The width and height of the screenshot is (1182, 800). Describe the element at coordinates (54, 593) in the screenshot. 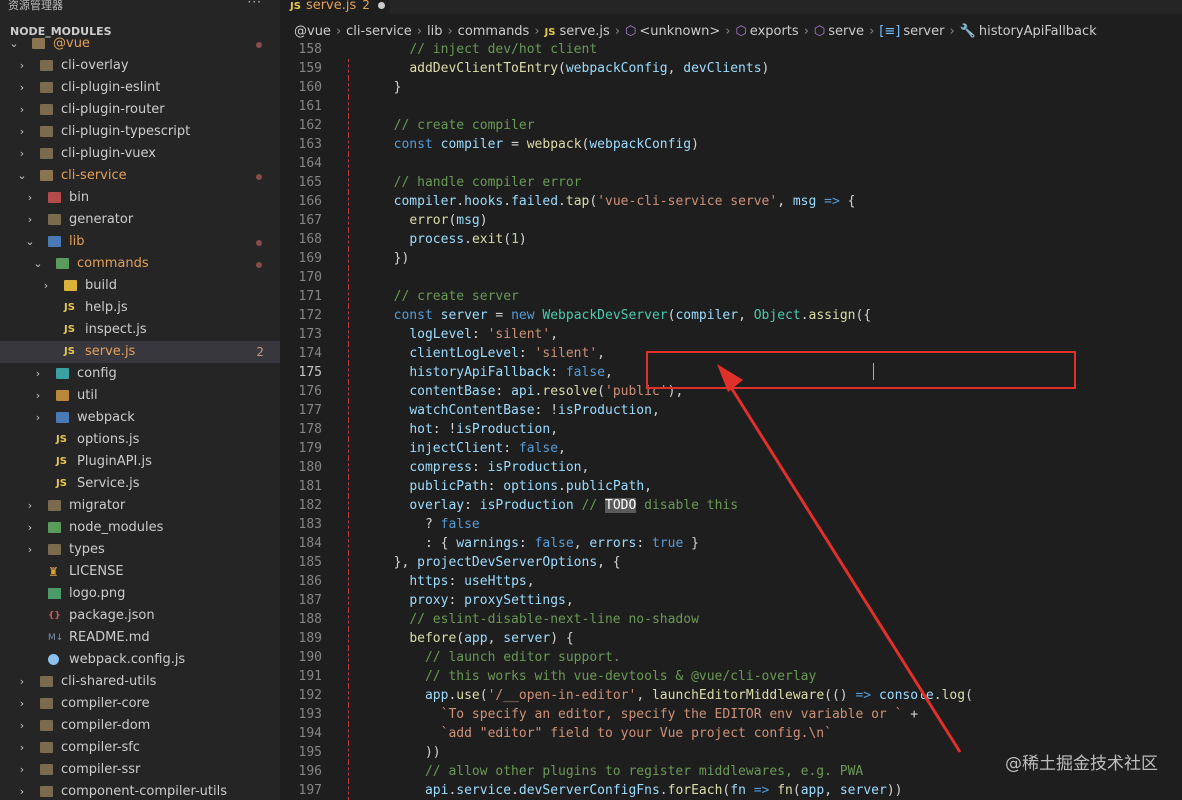

I see `image-file-icon` at that location.